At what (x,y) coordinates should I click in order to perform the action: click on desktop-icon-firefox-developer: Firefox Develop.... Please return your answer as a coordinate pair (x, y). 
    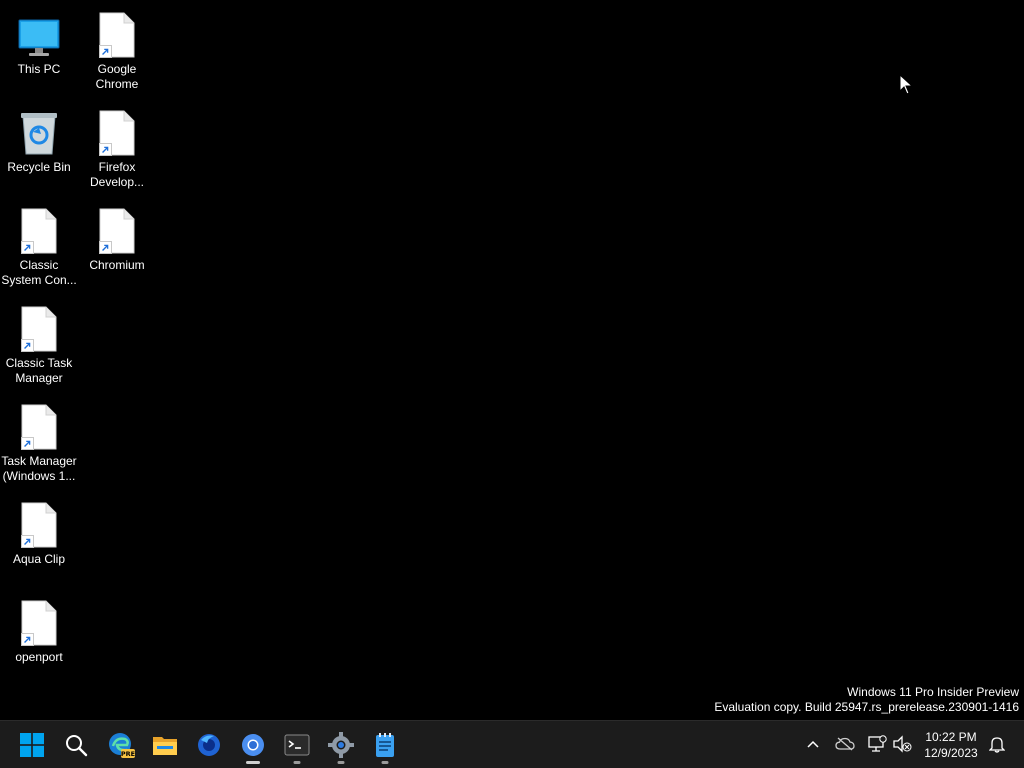
    Looking at the image, I should click on (117, 149).